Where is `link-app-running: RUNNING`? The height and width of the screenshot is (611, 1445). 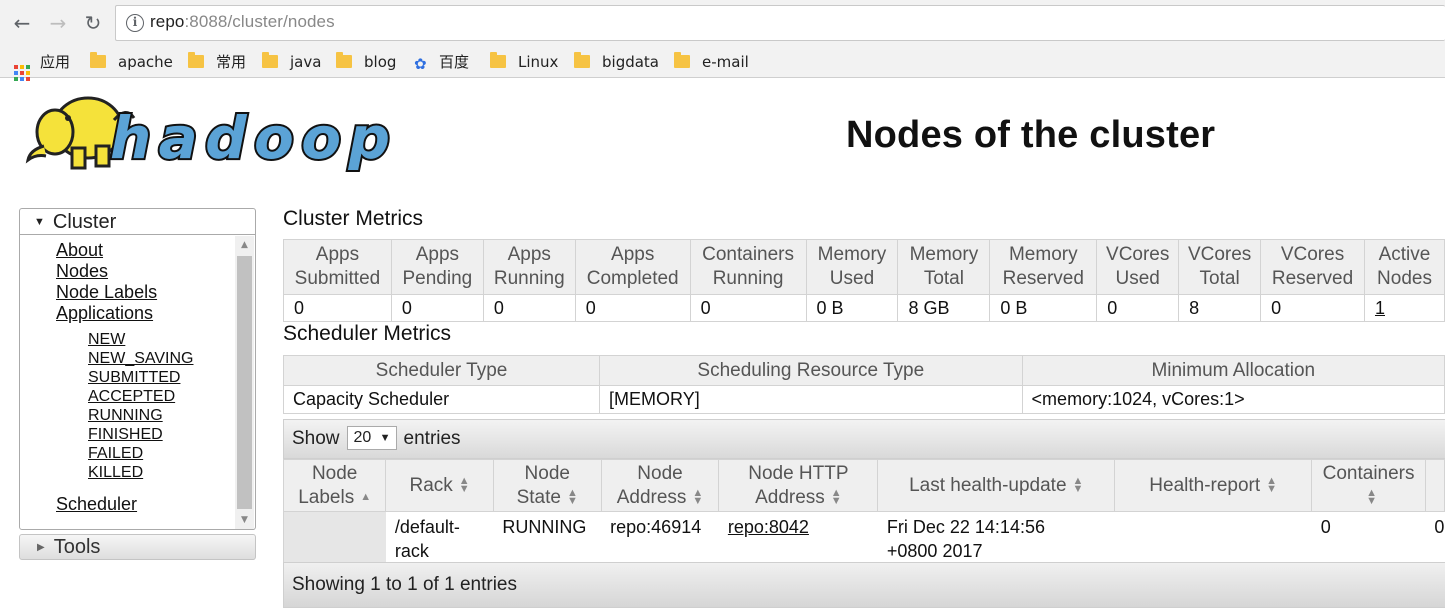 link-app-running: RUNNING is located at coordinates (141, 415).